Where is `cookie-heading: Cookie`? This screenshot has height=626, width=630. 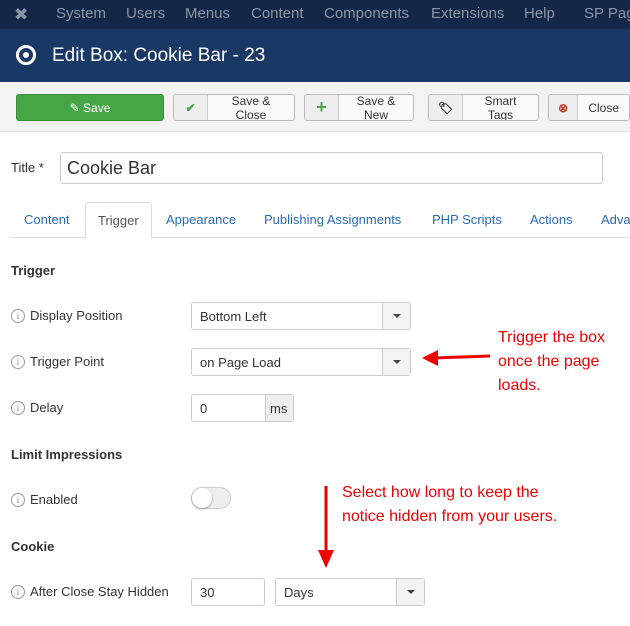 cookie-heading: Cookie is located at coordinates (33, 546).